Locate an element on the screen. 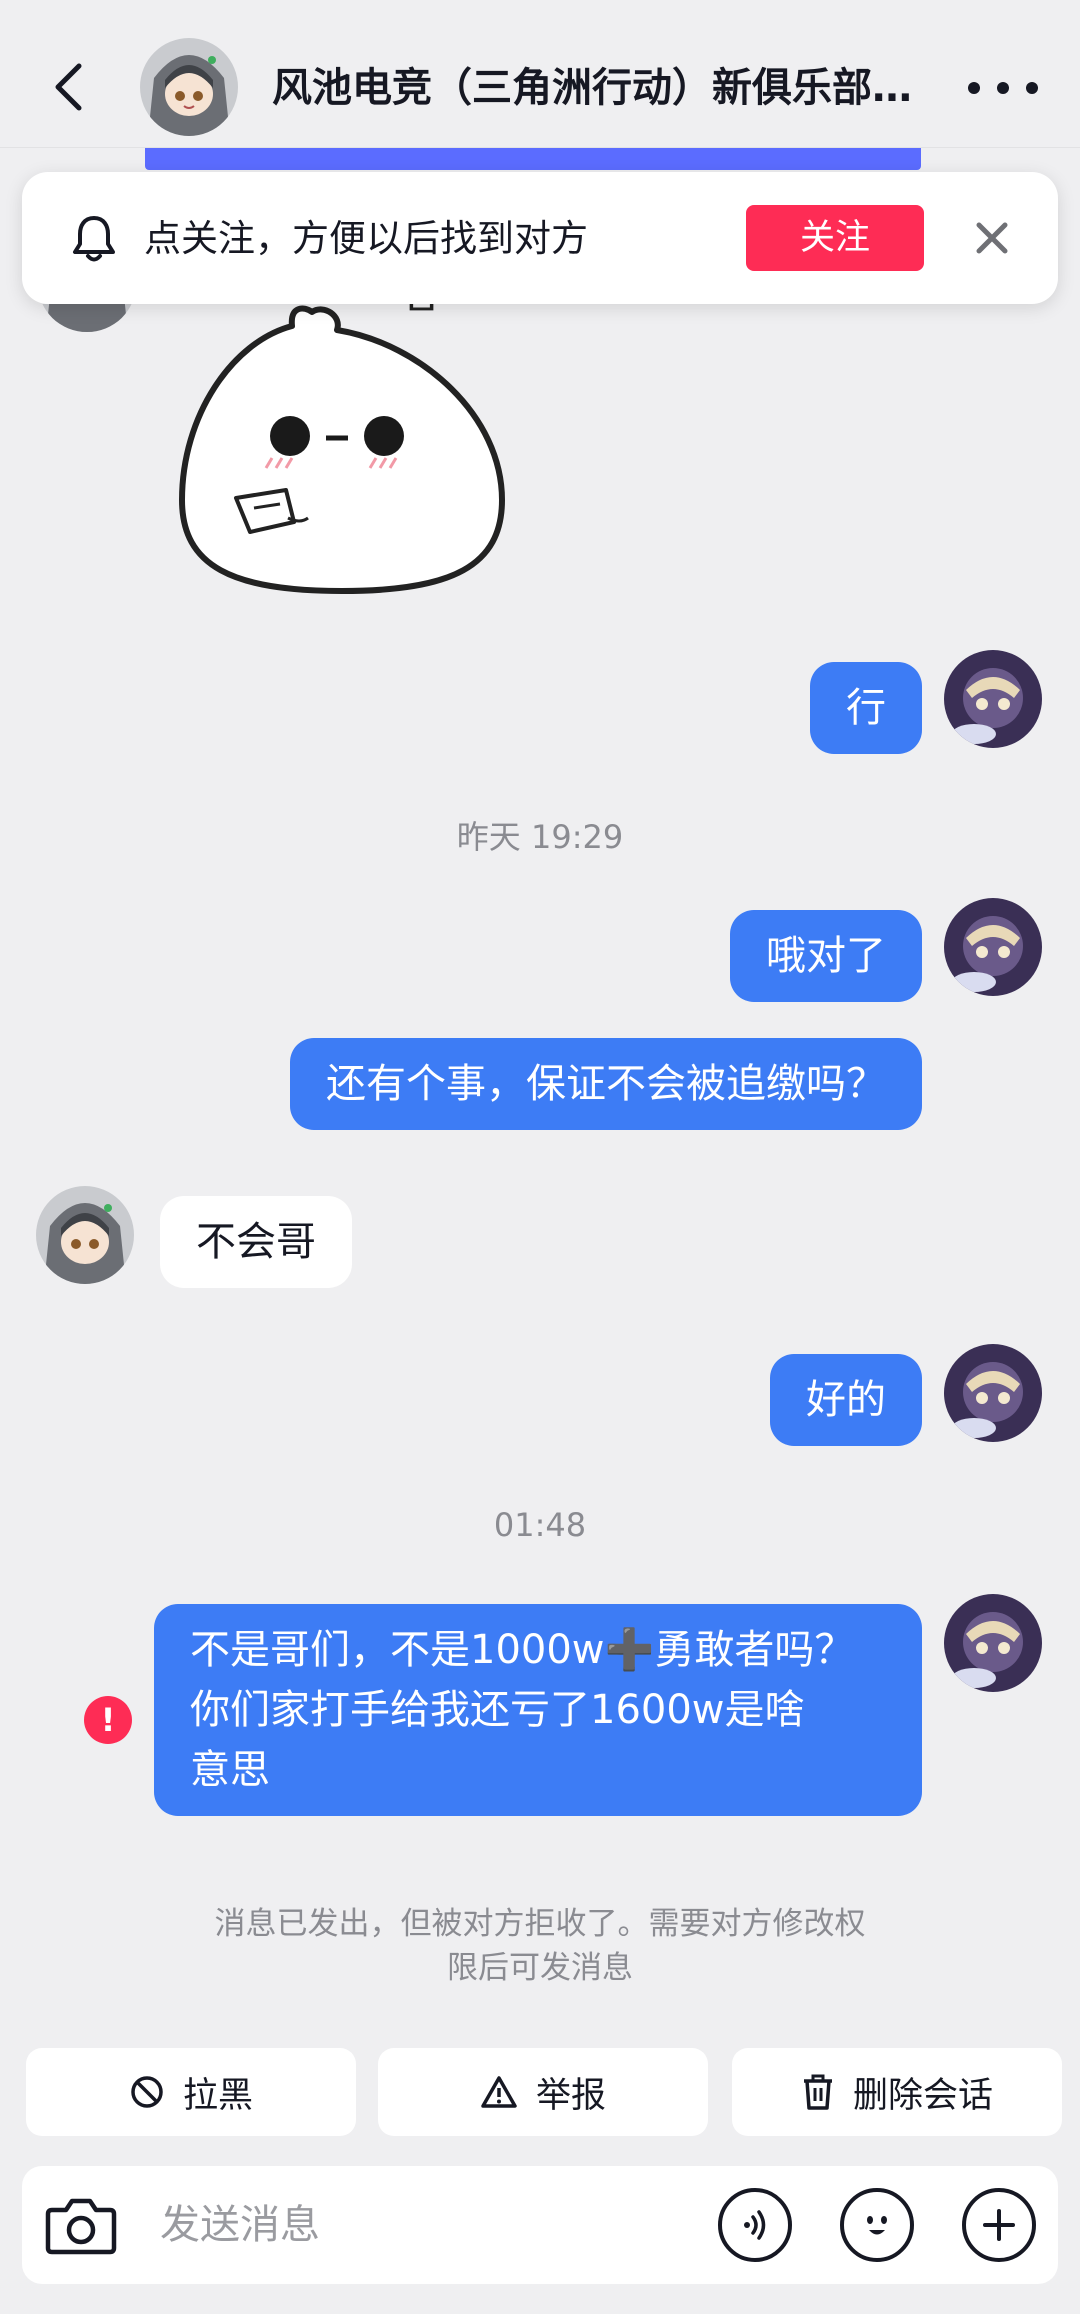 The image size is (1080, 2314). emoji-button is located at coordinates (877, 2225).